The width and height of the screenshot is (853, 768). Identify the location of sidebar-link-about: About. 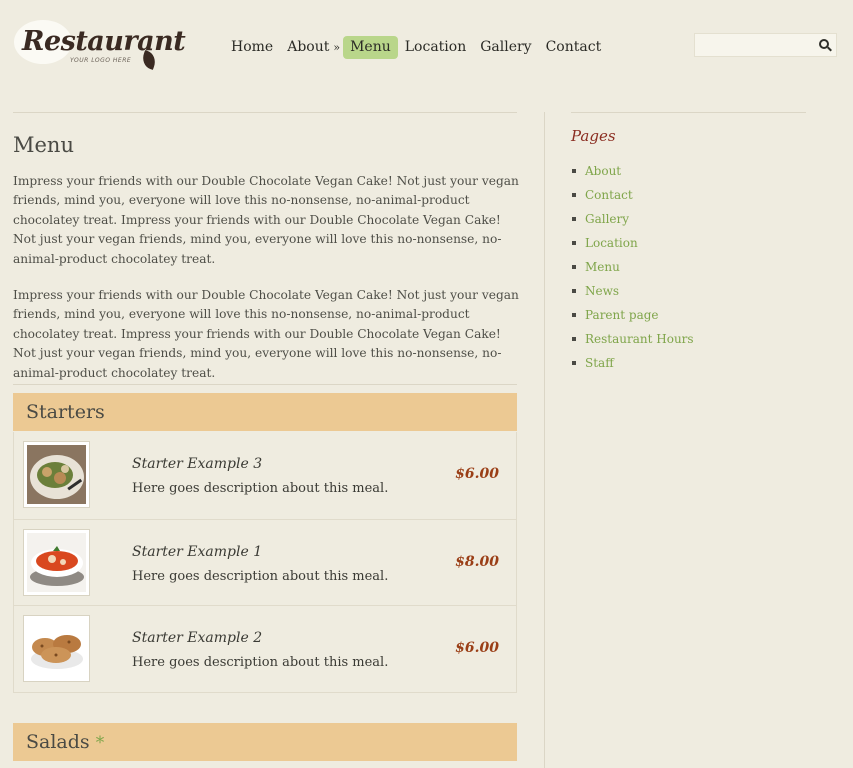
(632, 173).